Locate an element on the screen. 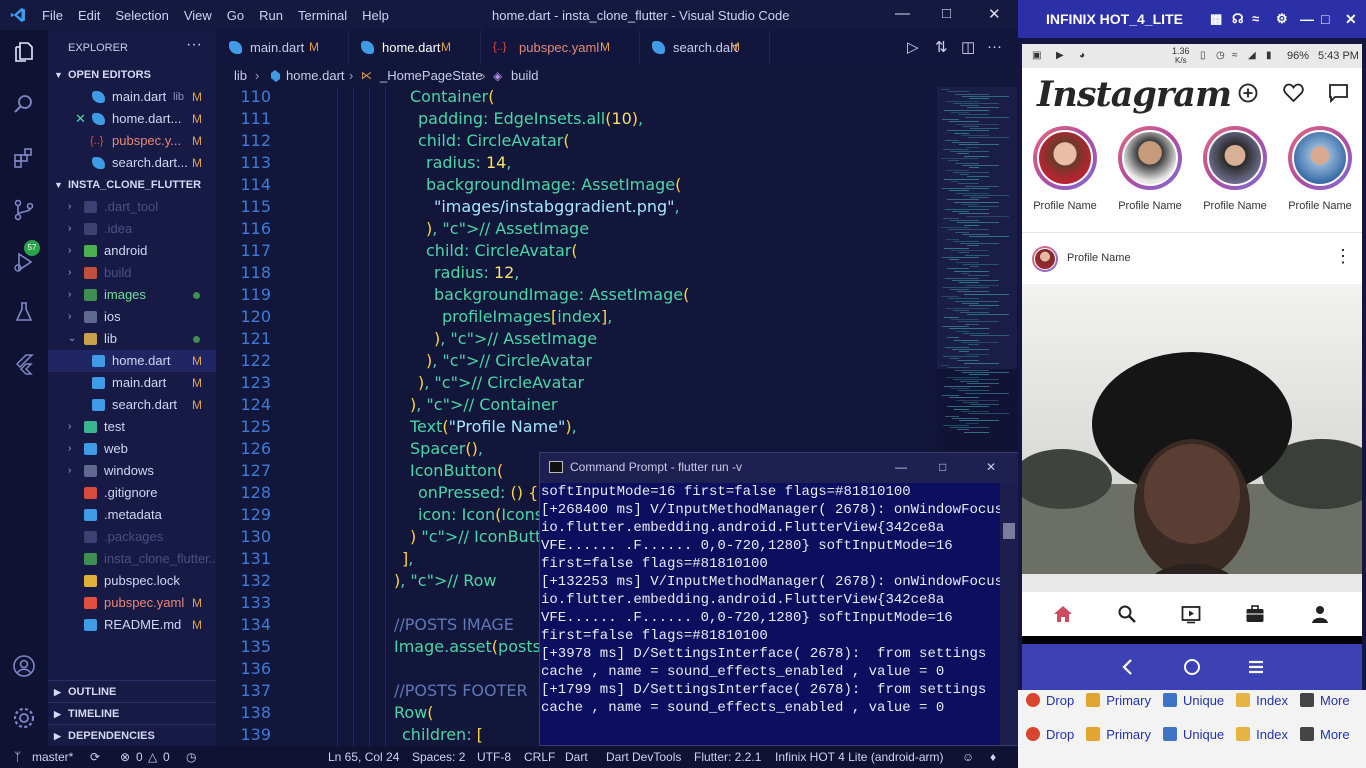  source-control-icon is located at coordinates (24, 210).